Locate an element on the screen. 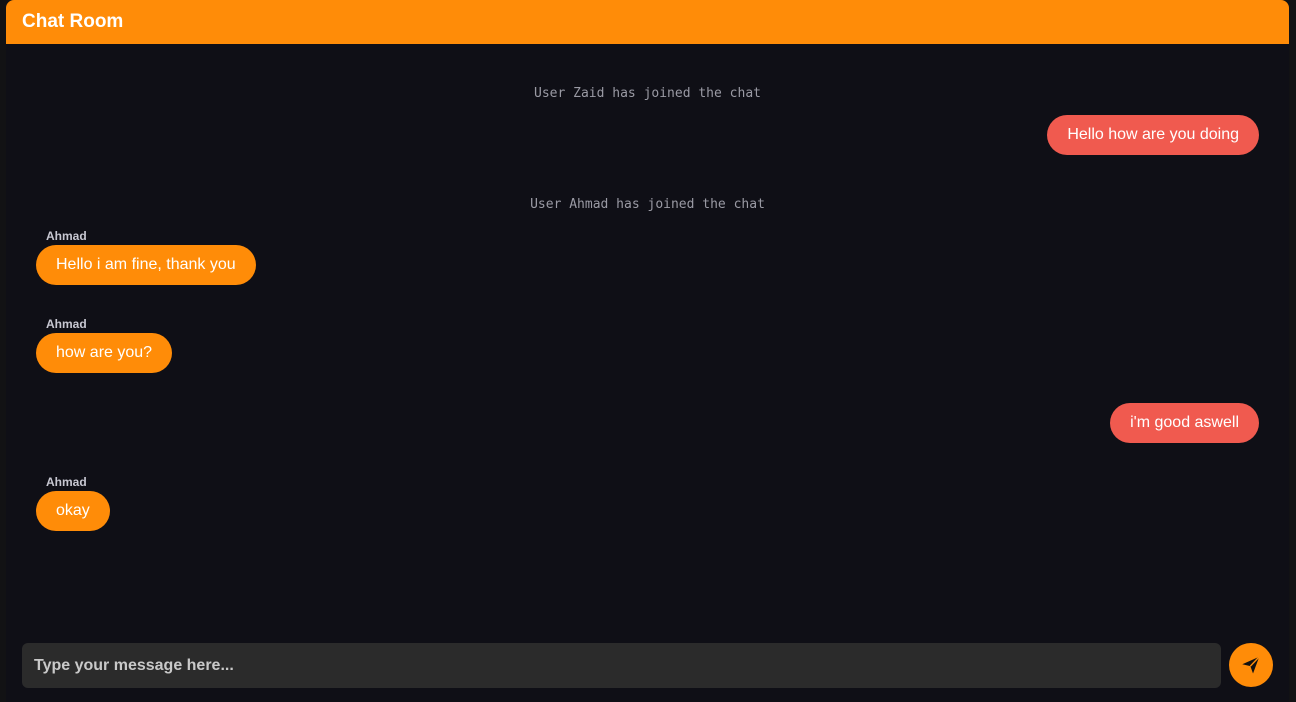  outgoing-message-bubble: Hello how are you doing is located at coordinates (1153, 135).